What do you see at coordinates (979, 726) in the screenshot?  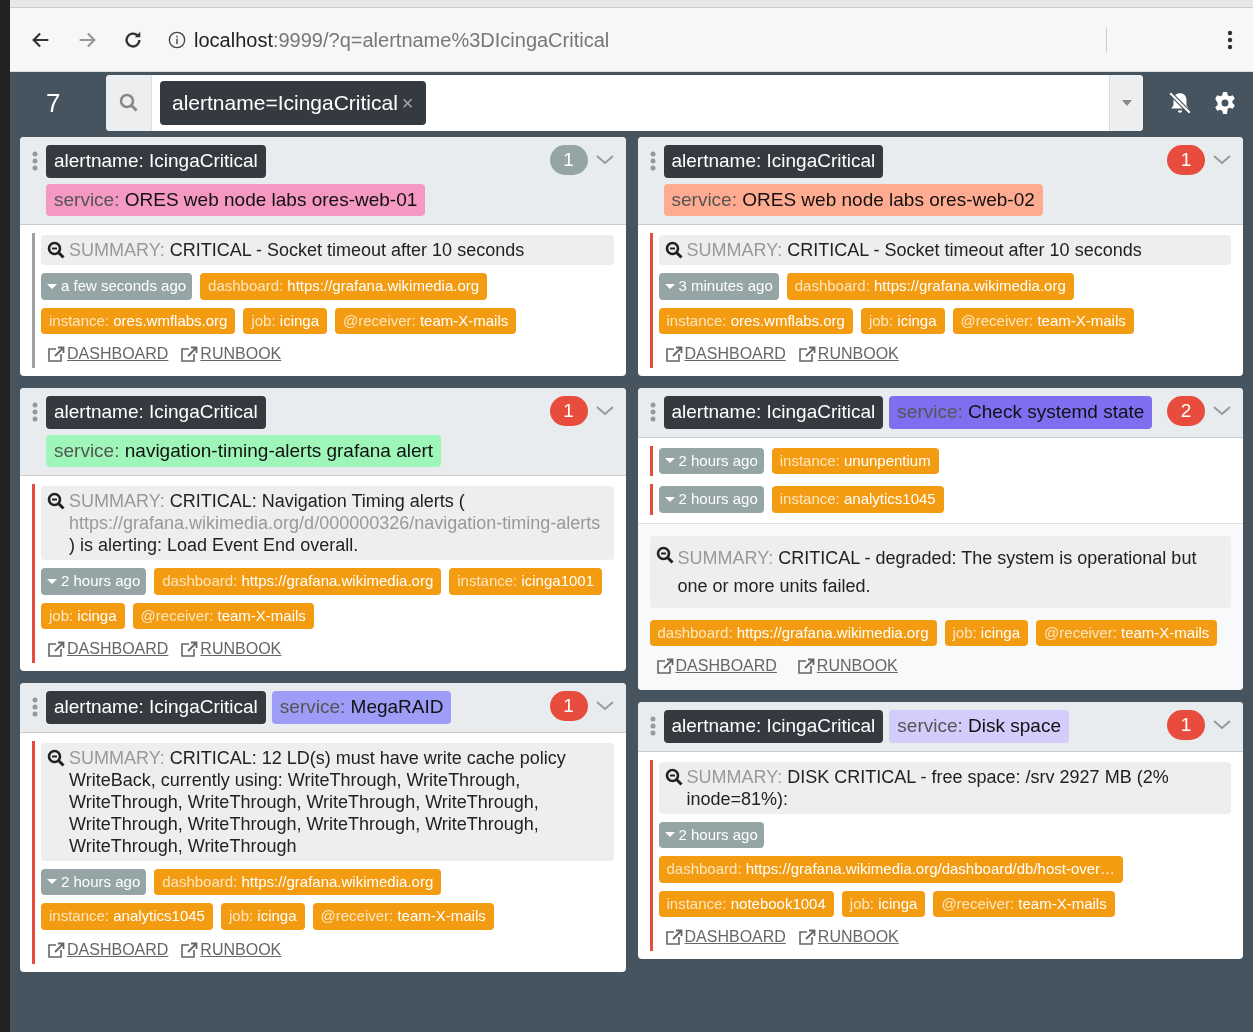 I see `label-chip: service: Disk space` at bounding box center [979, 726].